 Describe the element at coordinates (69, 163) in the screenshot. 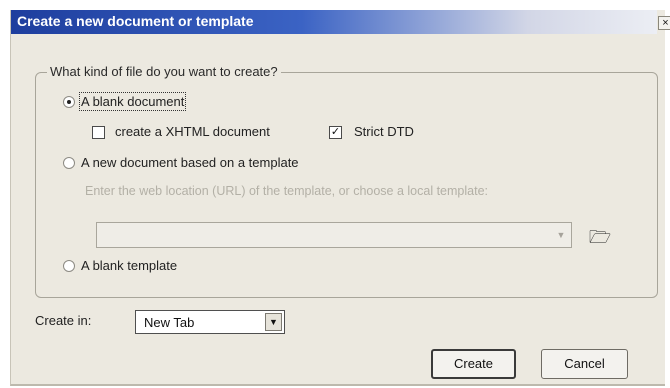

I see `radio-from-template` at that location.